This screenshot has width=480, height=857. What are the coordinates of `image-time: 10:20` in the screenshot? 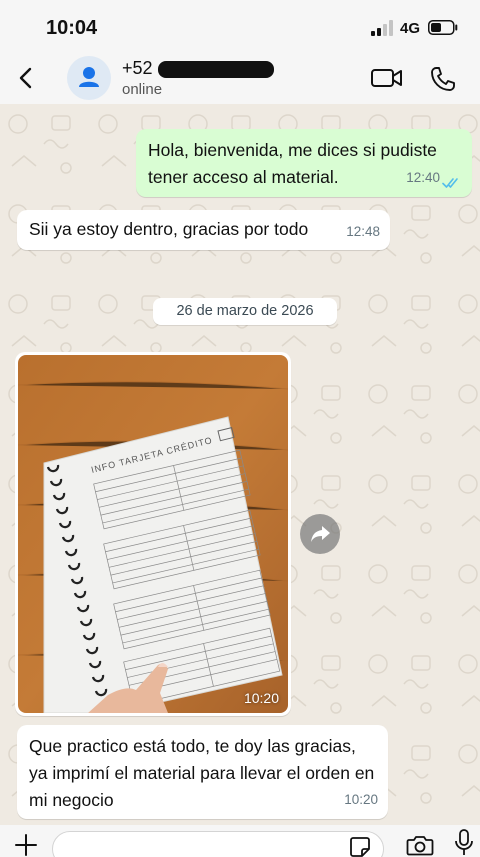 It's located at (261, 698).